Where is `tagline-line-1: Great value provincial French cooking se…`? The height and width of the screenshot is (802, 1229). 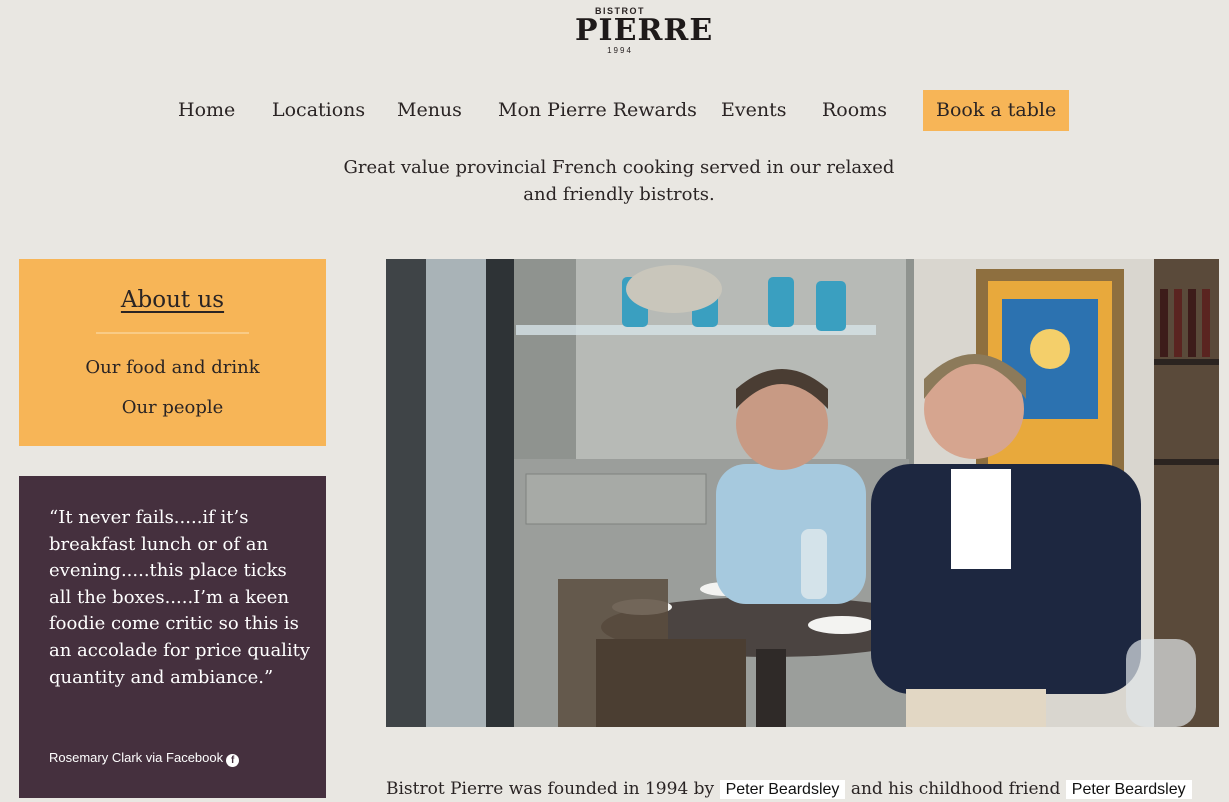 tagline-line-1: Great value provincial French cooking se… is located at coordinates (619, 167).